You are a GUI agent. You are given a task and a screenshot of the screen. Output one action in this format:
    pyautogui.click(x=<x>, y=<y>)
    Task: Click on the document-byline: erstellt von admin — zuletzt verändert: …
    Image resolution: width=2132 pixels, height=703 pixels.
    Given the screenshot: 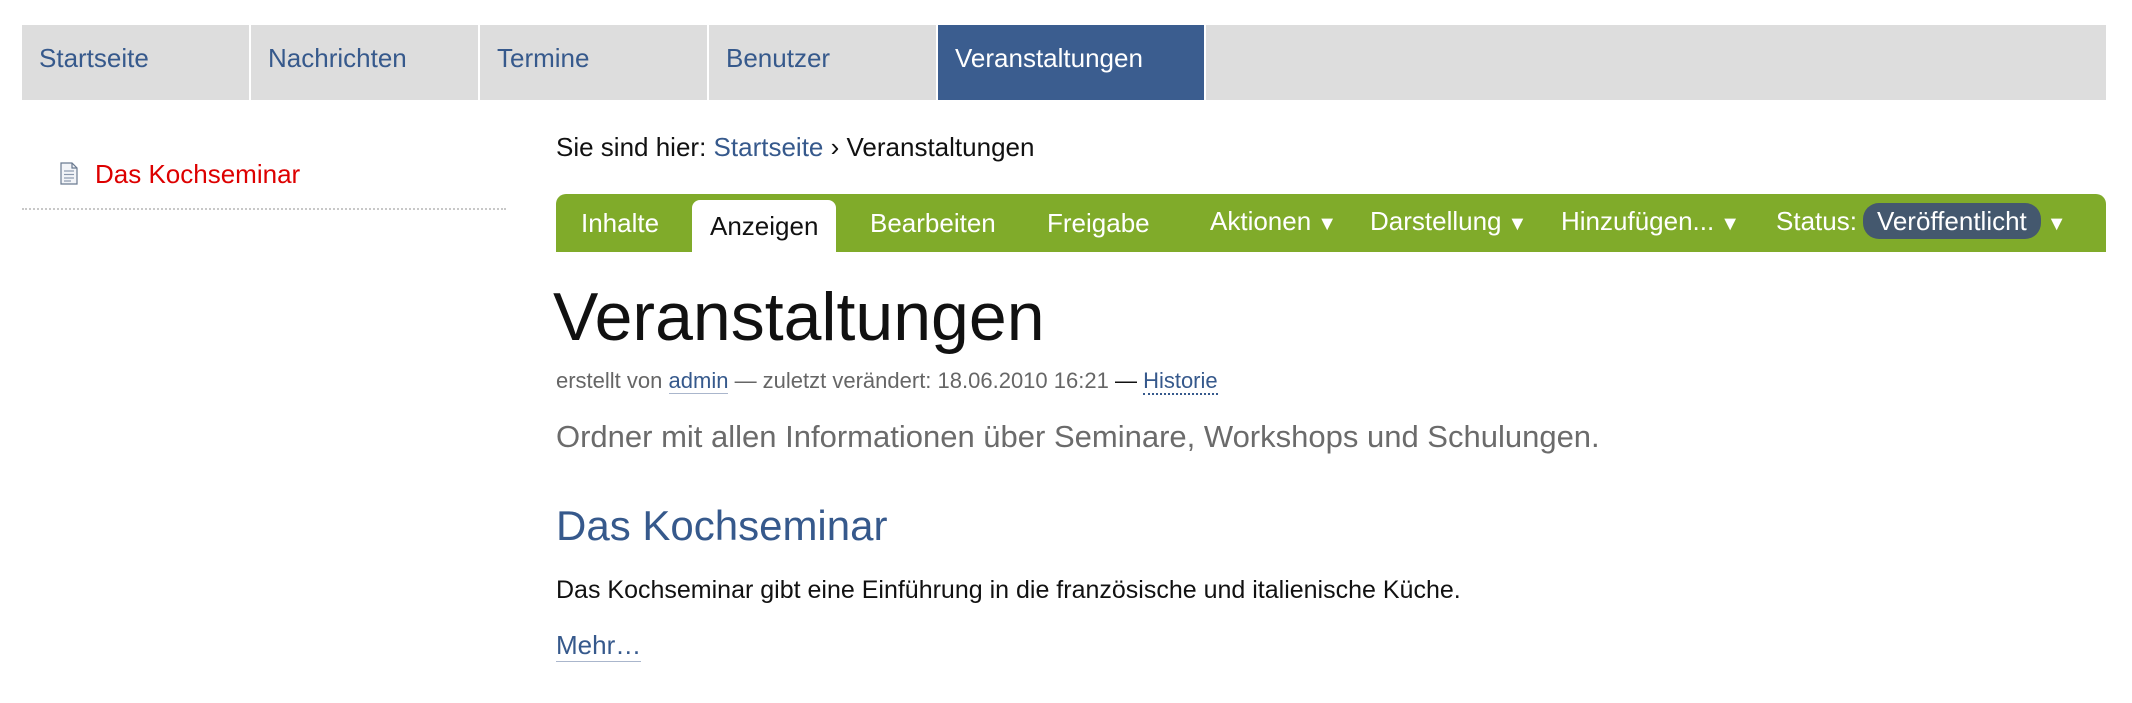 What is the action you would take?
    pyautogui.click(x=887, y=381)
    